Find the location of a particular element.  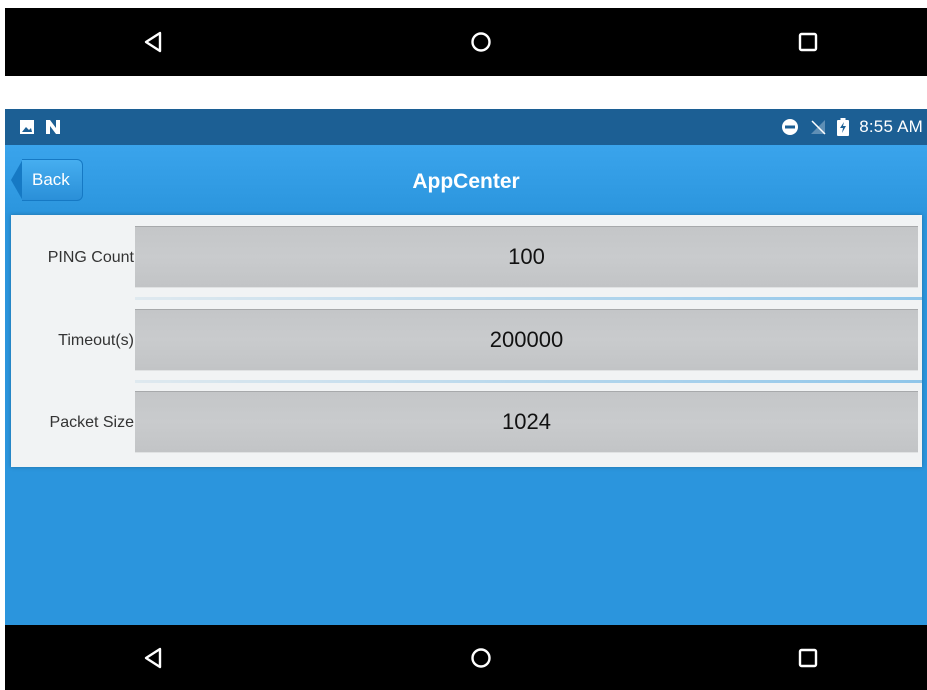

status-bar: 8:55 AM is located at coordinates (466, 127).